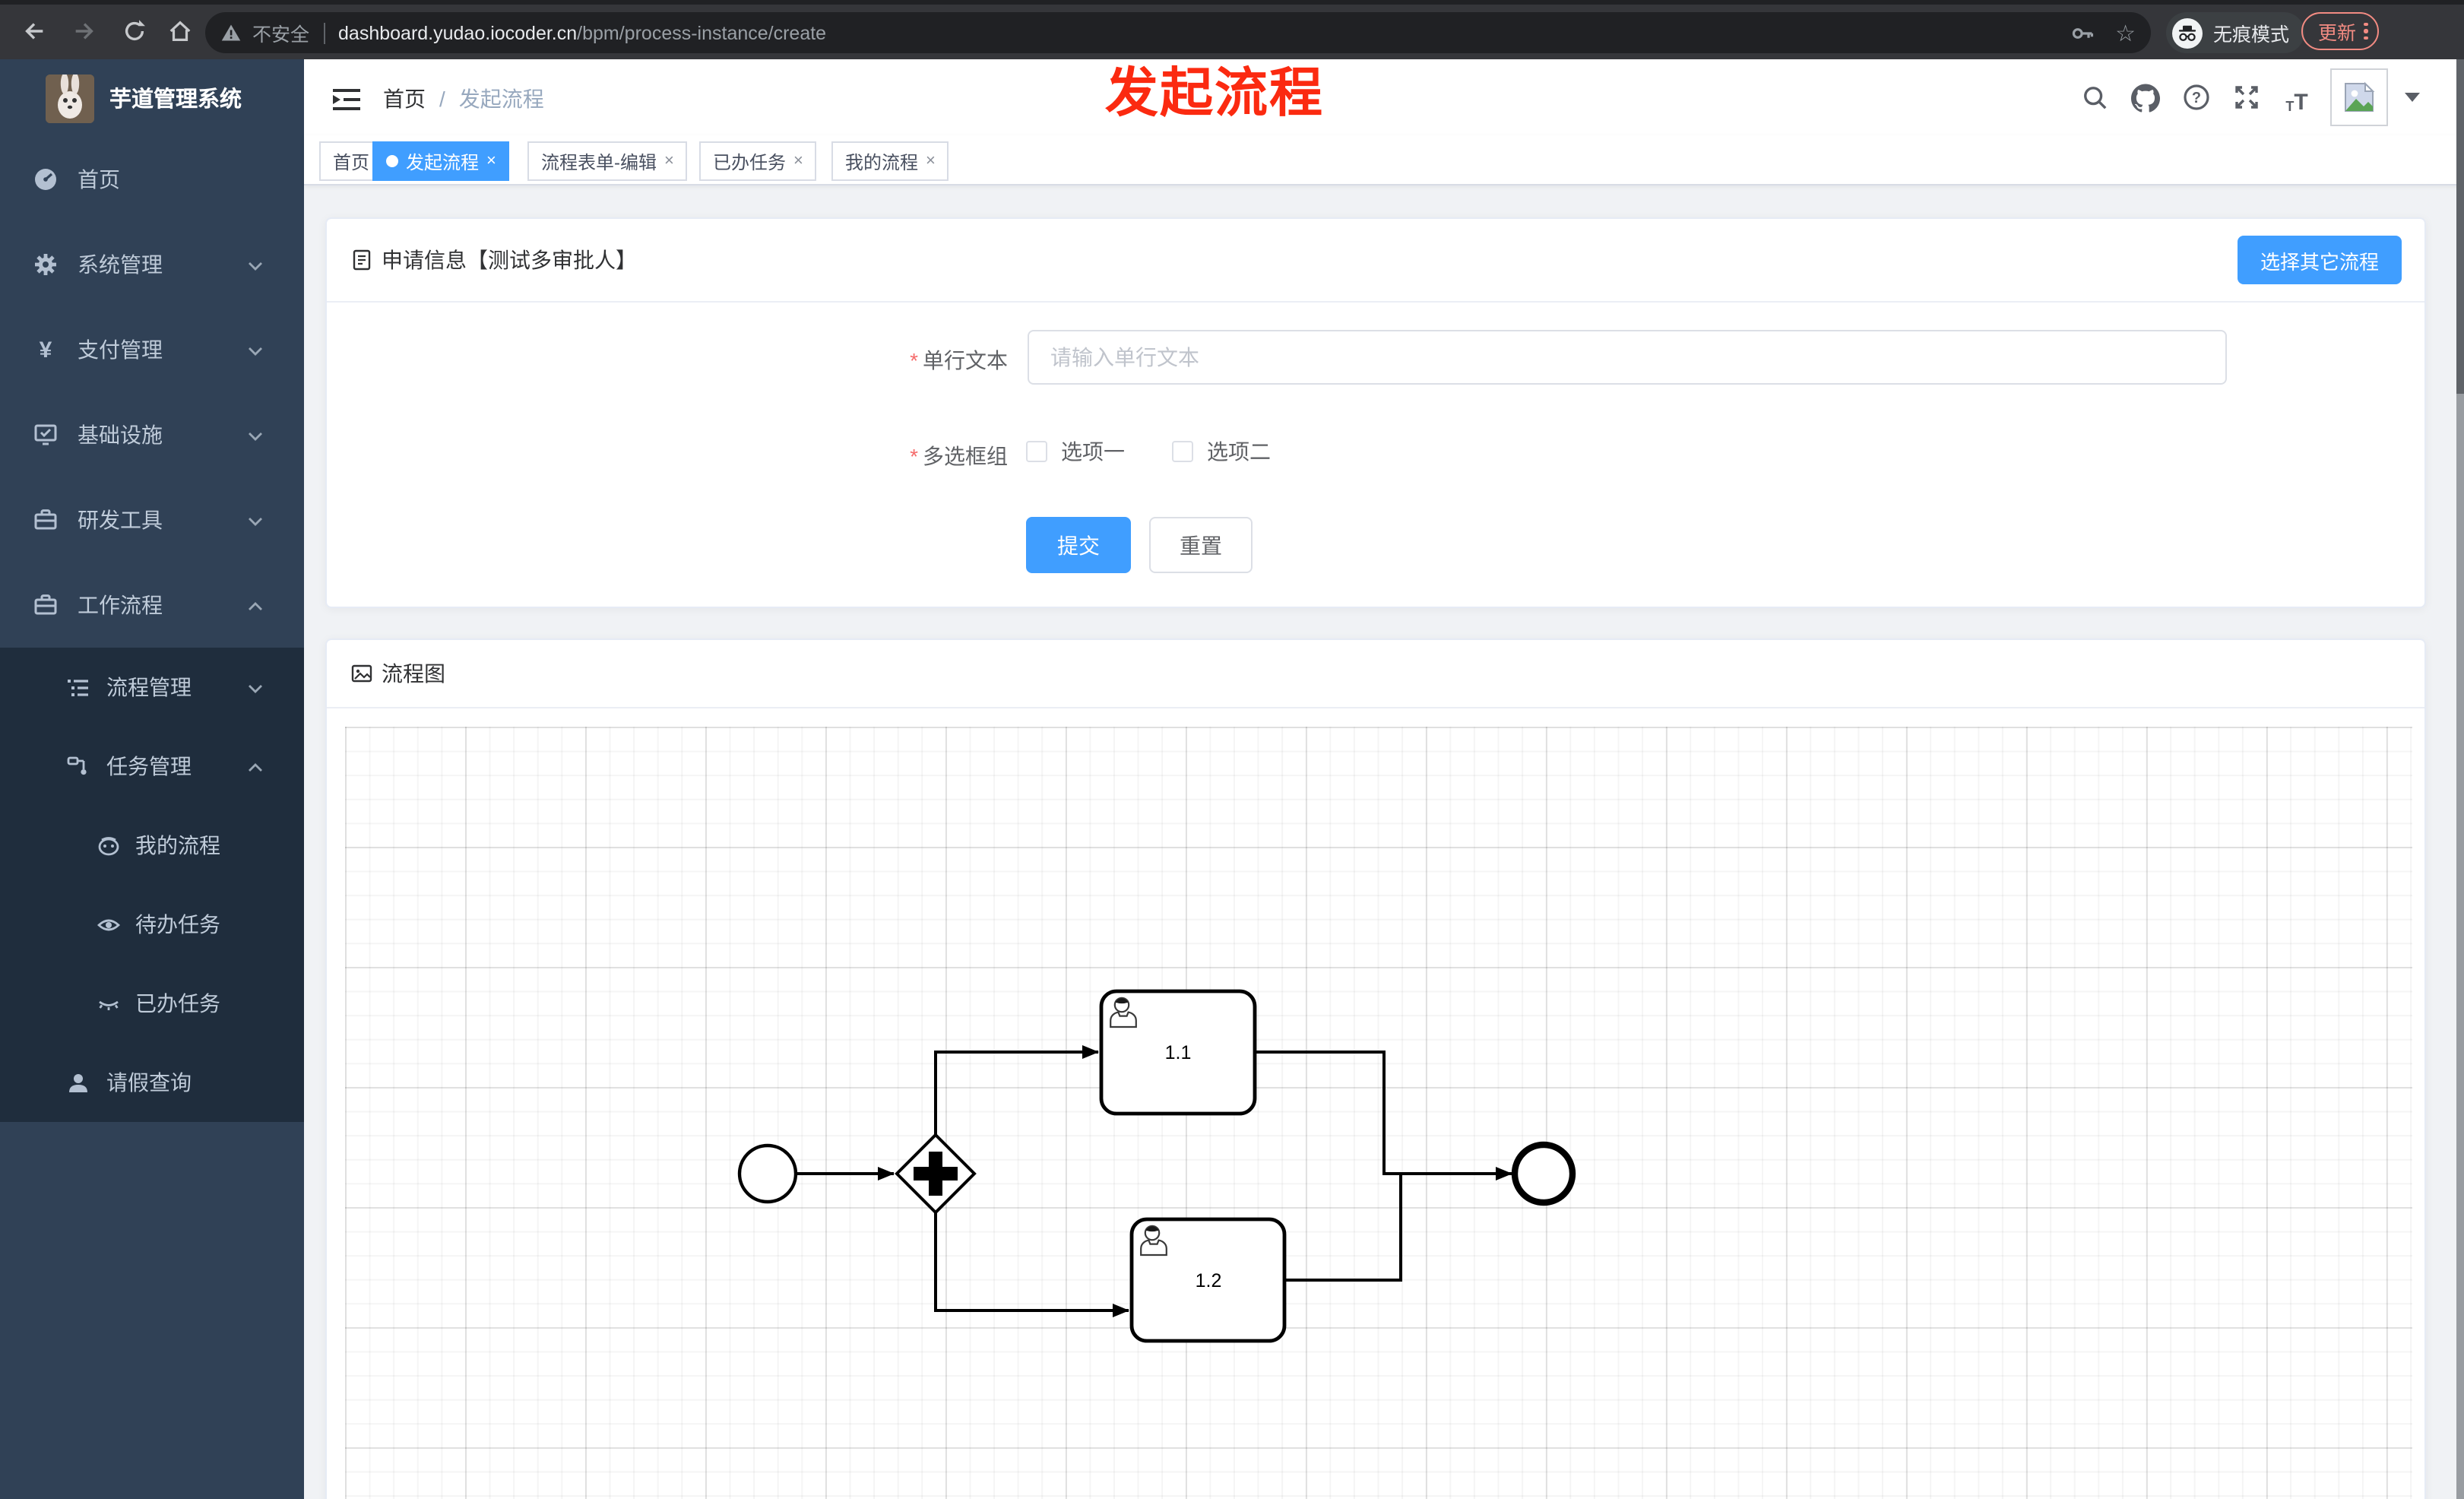 Image resolution: width=2464 pixels, height=1499 pixels. I want to click on tab-done-task: 已办任务 ×, so click(758, 161).